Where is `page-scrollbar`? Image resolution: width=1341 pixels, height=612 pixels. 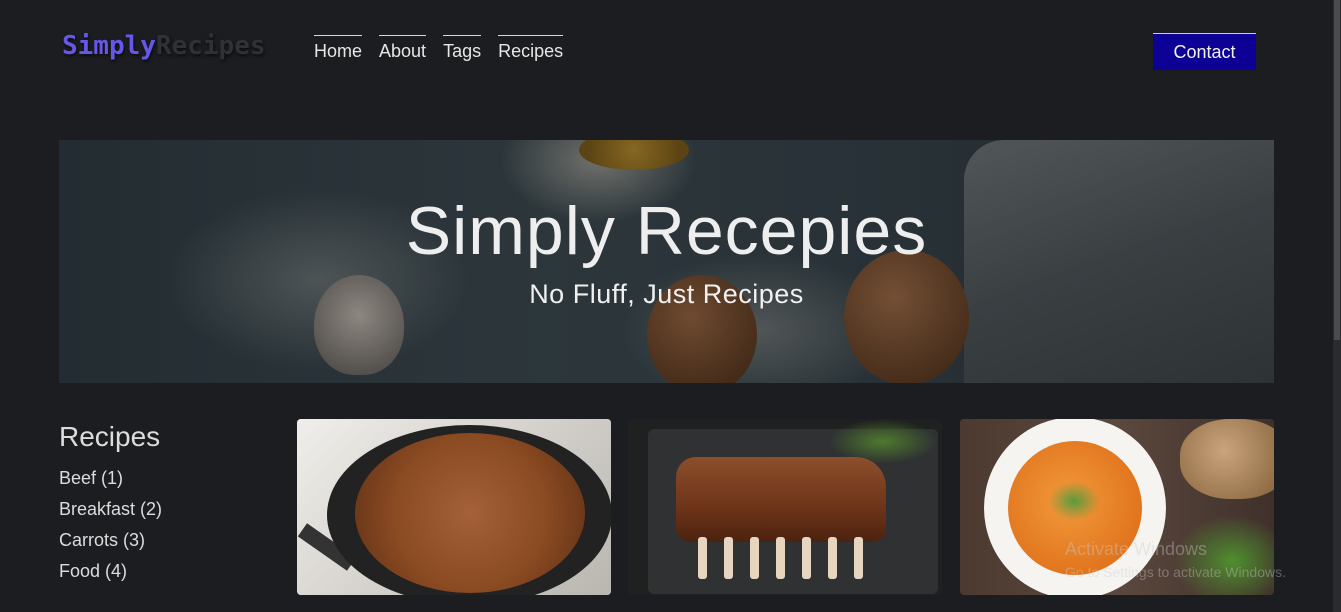 page-scrollbar is located at coordinates (1337, 306).